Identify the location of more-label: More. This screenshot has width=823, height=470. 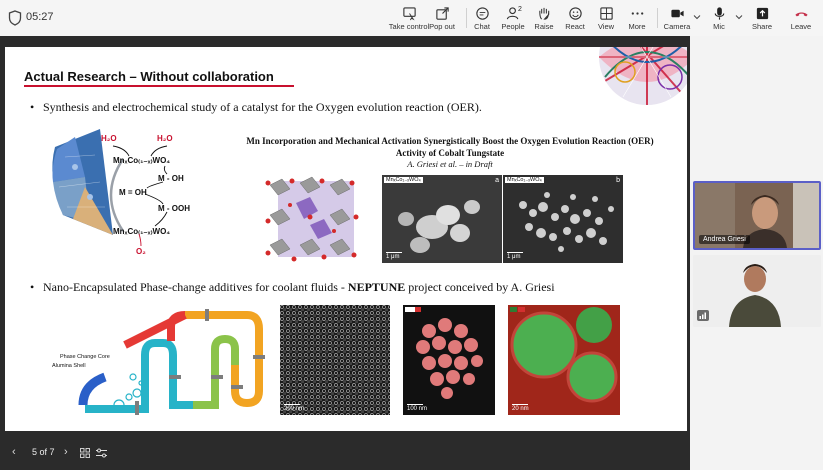
(637, 26).